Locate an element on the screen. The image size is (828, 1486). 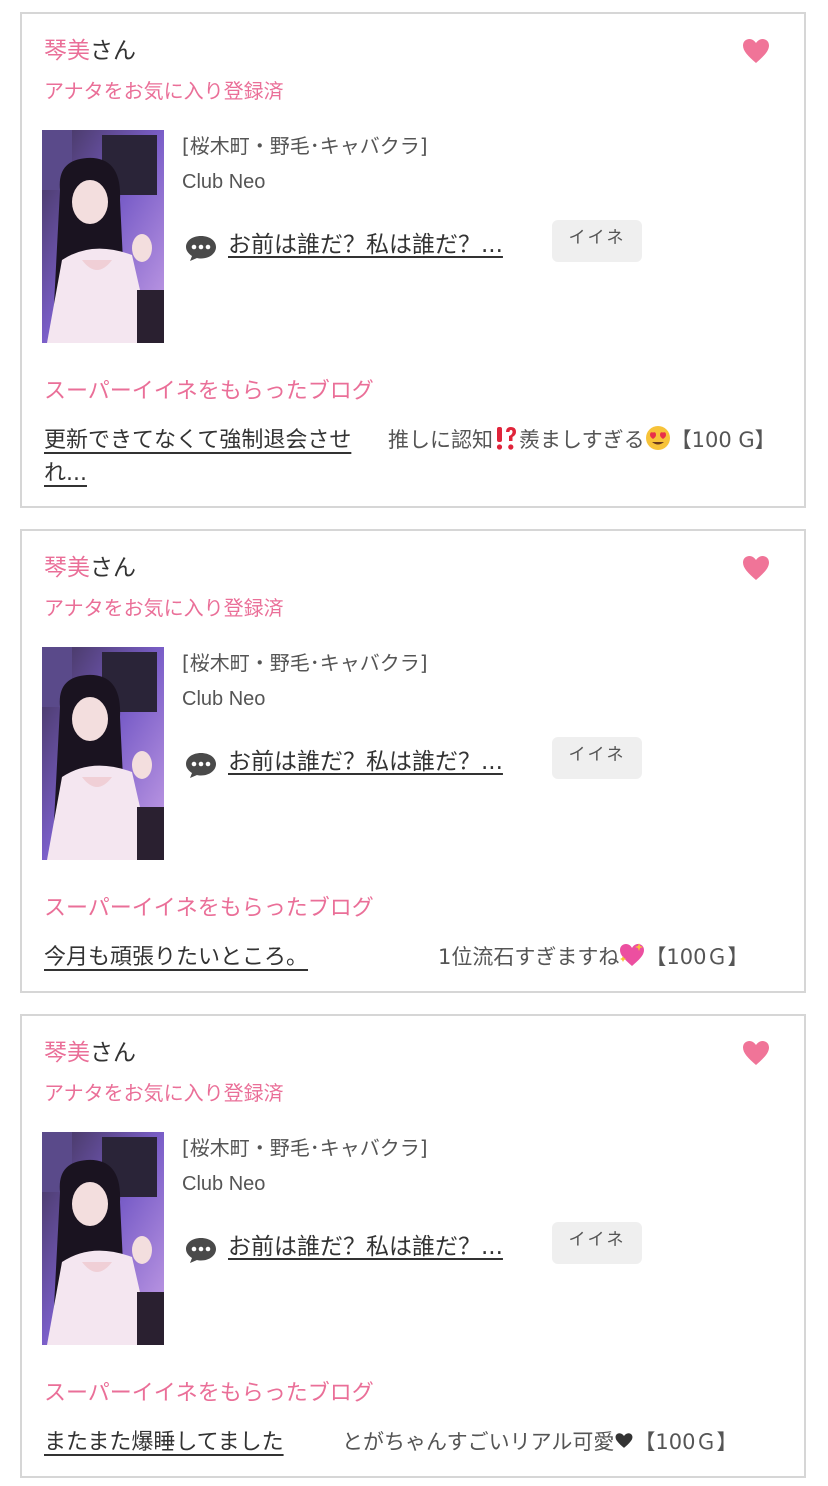
super-iine-comment: 1位流石すぎますね 【100Ｇ】 is located at coordinates (593, 957).